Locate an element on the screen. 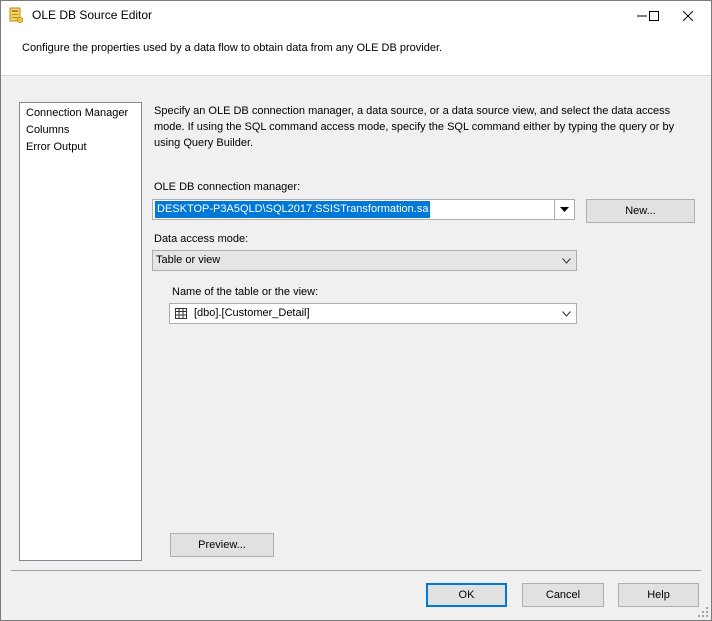 This screenshot has height=621, width=712. help-button: Help is located at coordinates (658, 595).